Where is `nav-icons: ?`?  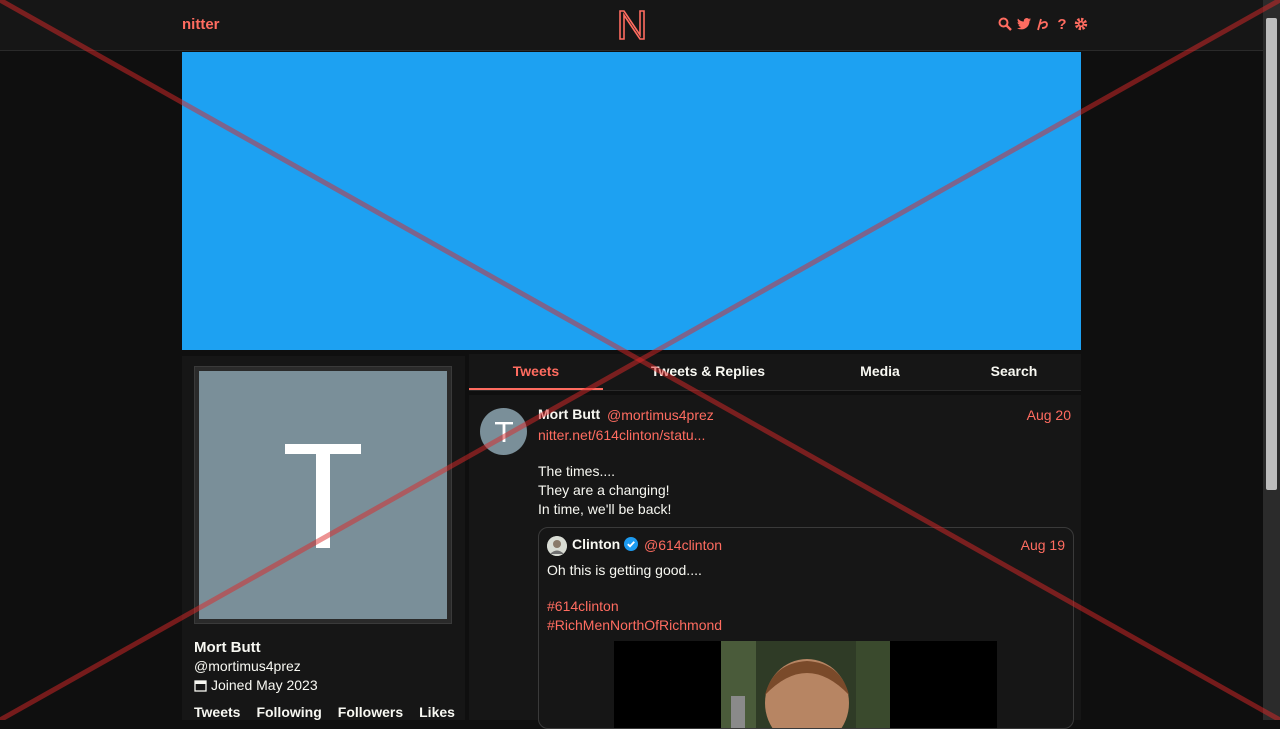 nav-icons: ? is located at coordinates (1043, 24).